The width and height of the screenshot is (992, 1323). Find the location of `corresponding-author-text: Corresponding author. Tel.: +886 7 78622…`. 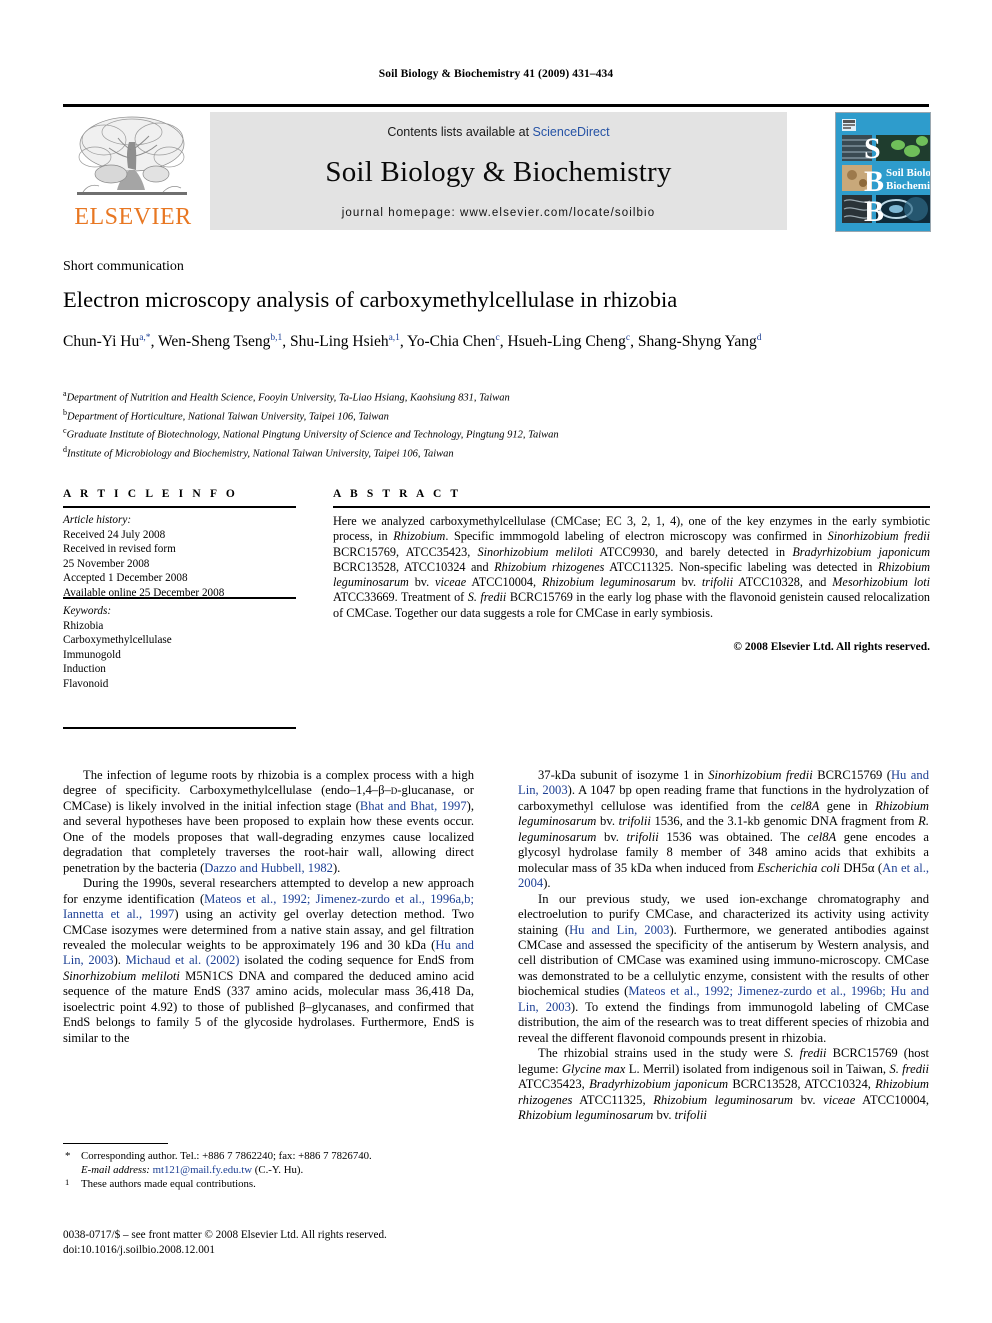

corresponding-author-text: Corresponding author. Tel.: +886 7 78622… is located at coordinates (226, 1156).